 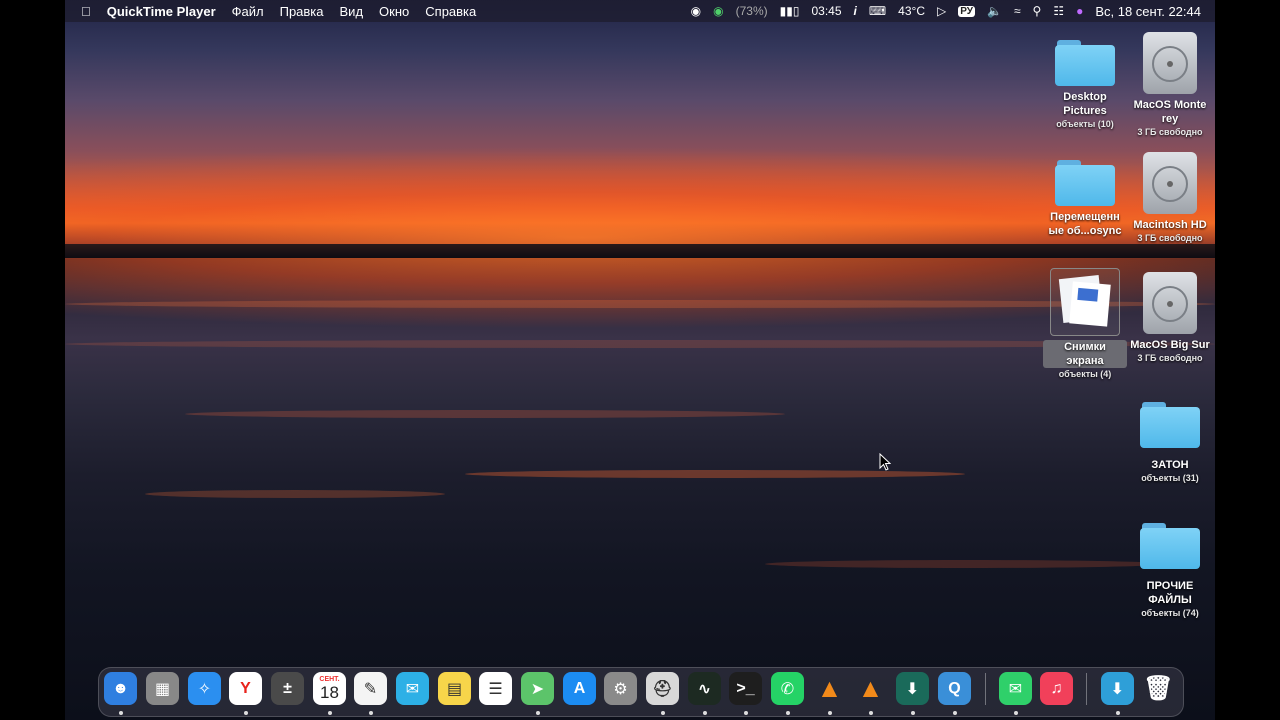 What do you see at coordinates (1085, 181) in the screenshot?
I see `folder-alias-icon` at bounding box center [1085, 181].